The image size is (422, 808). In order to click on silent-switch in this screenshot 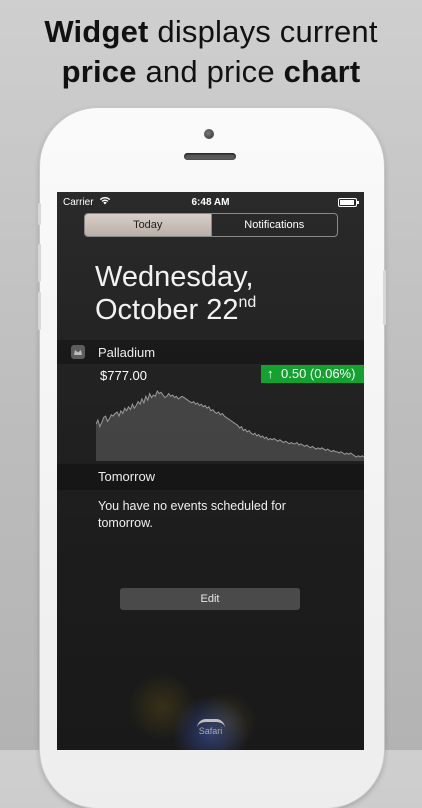, I will do `click(39, 214)`.